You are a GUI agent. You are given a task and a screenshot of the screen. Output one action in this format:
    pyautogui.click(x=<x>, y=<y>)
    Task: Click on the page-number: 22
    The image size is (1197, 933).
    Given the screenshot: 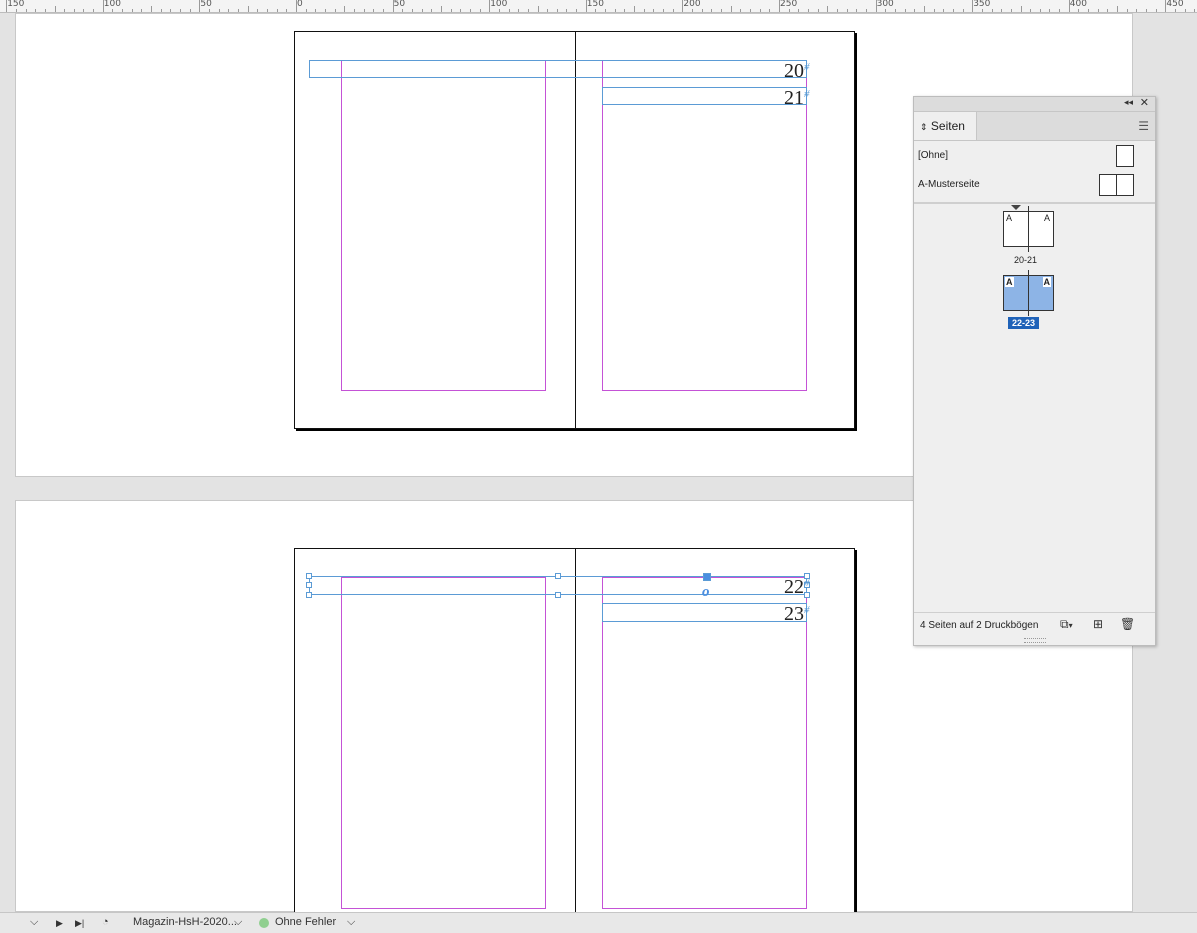 What is the action you would take?
    pyautogui.click(x=794, y=587)
    